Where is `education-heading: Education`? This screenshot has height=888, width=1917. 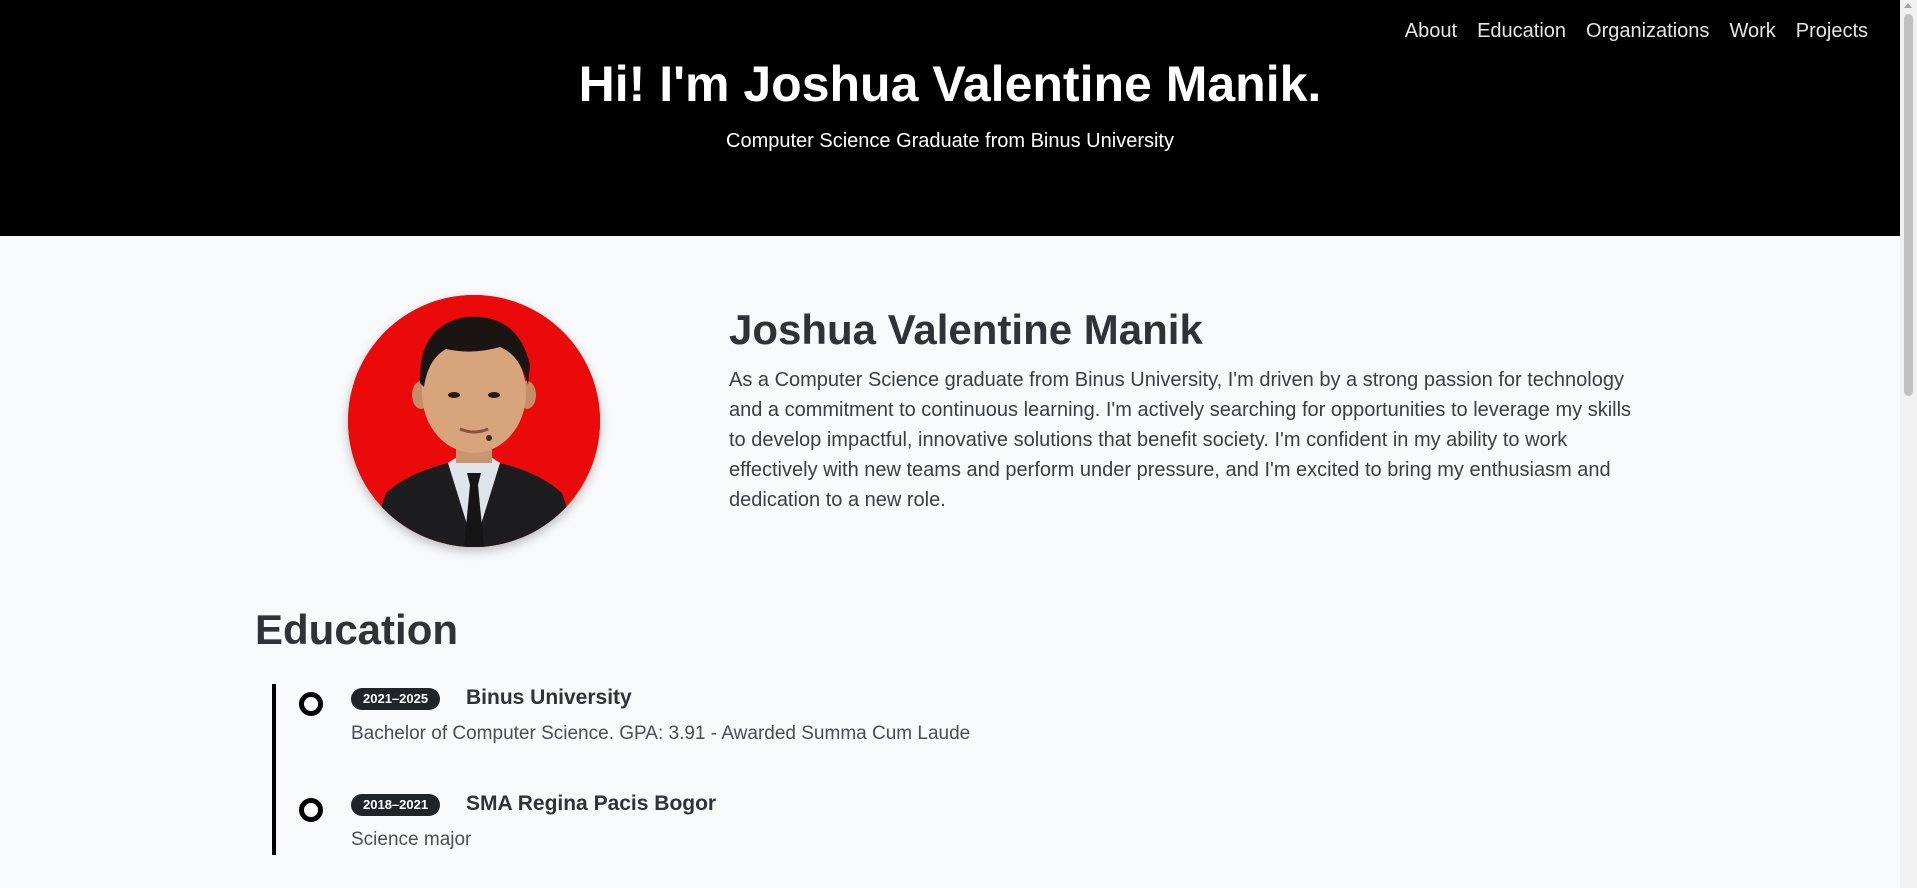 education-heading: Education is located at coordinates (357, 629).